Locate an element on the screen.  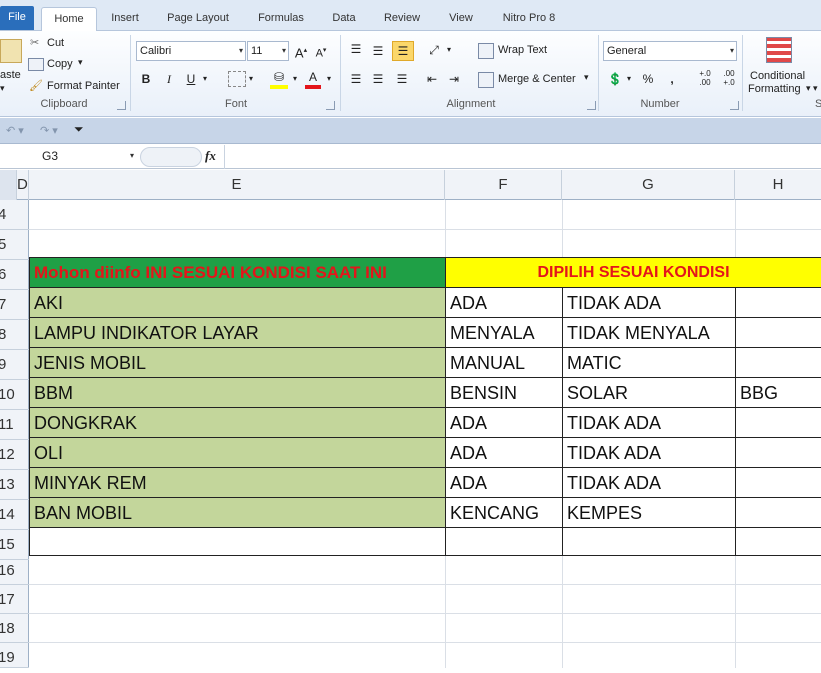
row-header: 19 is located at coordinates (14, 655).